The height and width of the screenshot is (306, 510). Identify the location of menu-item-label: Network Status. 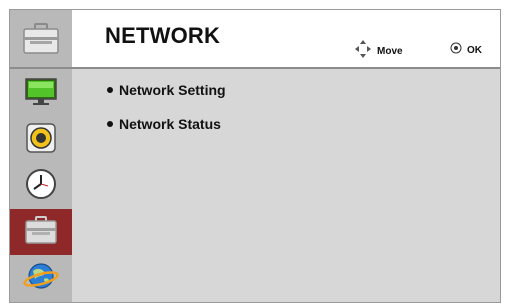
(170, 124).